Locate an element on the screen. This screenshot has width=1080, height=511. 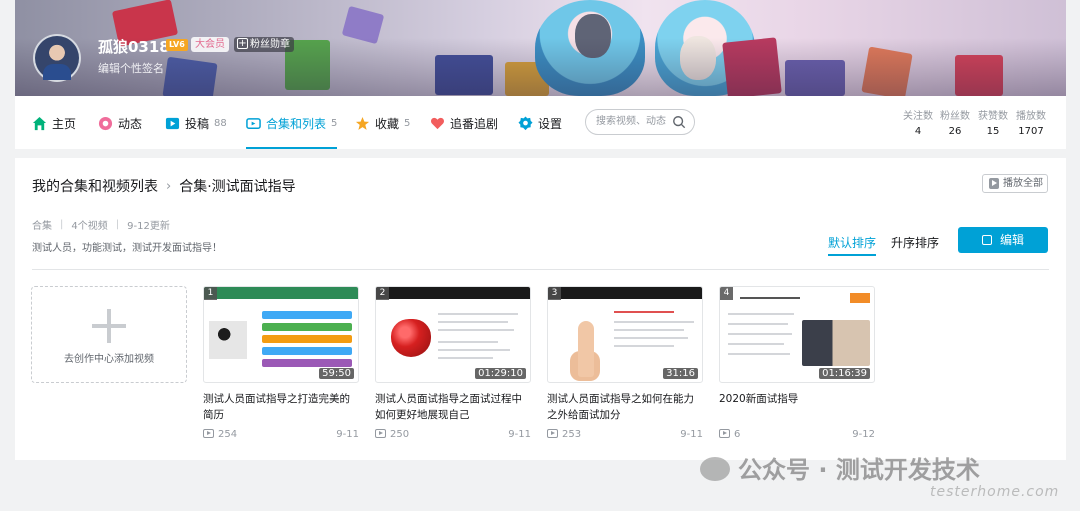
collection-icon is located at coordinates (253, 123).